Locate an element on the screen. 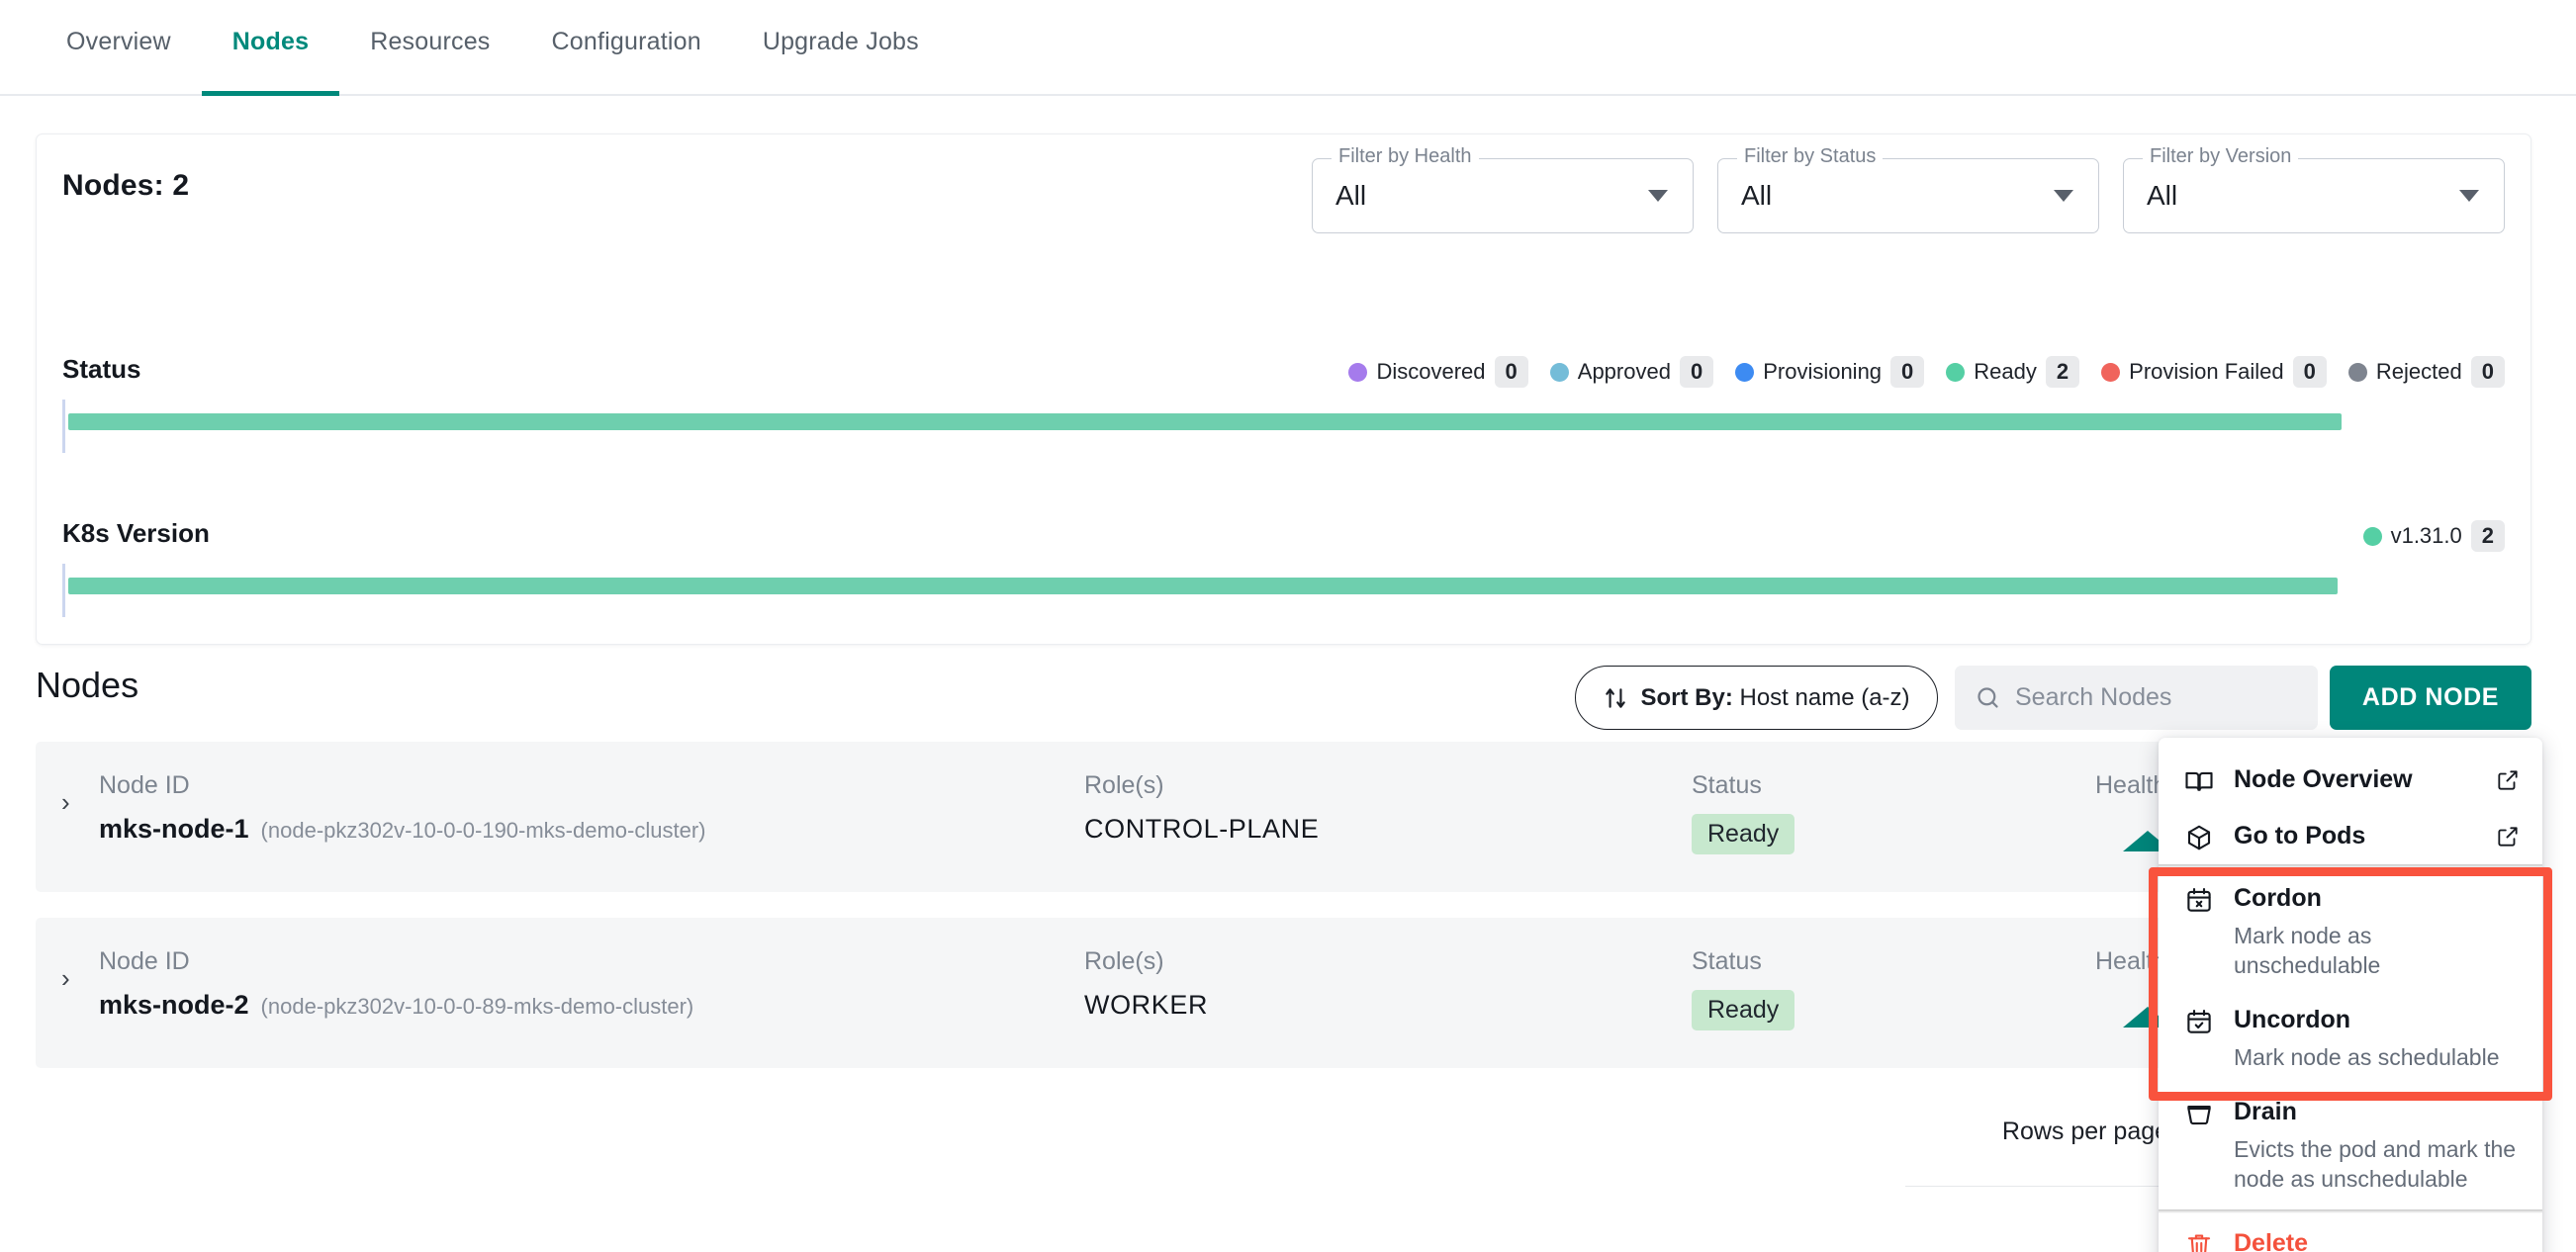  menu-item-label: Drain is located at coordinates (2265, 1112).